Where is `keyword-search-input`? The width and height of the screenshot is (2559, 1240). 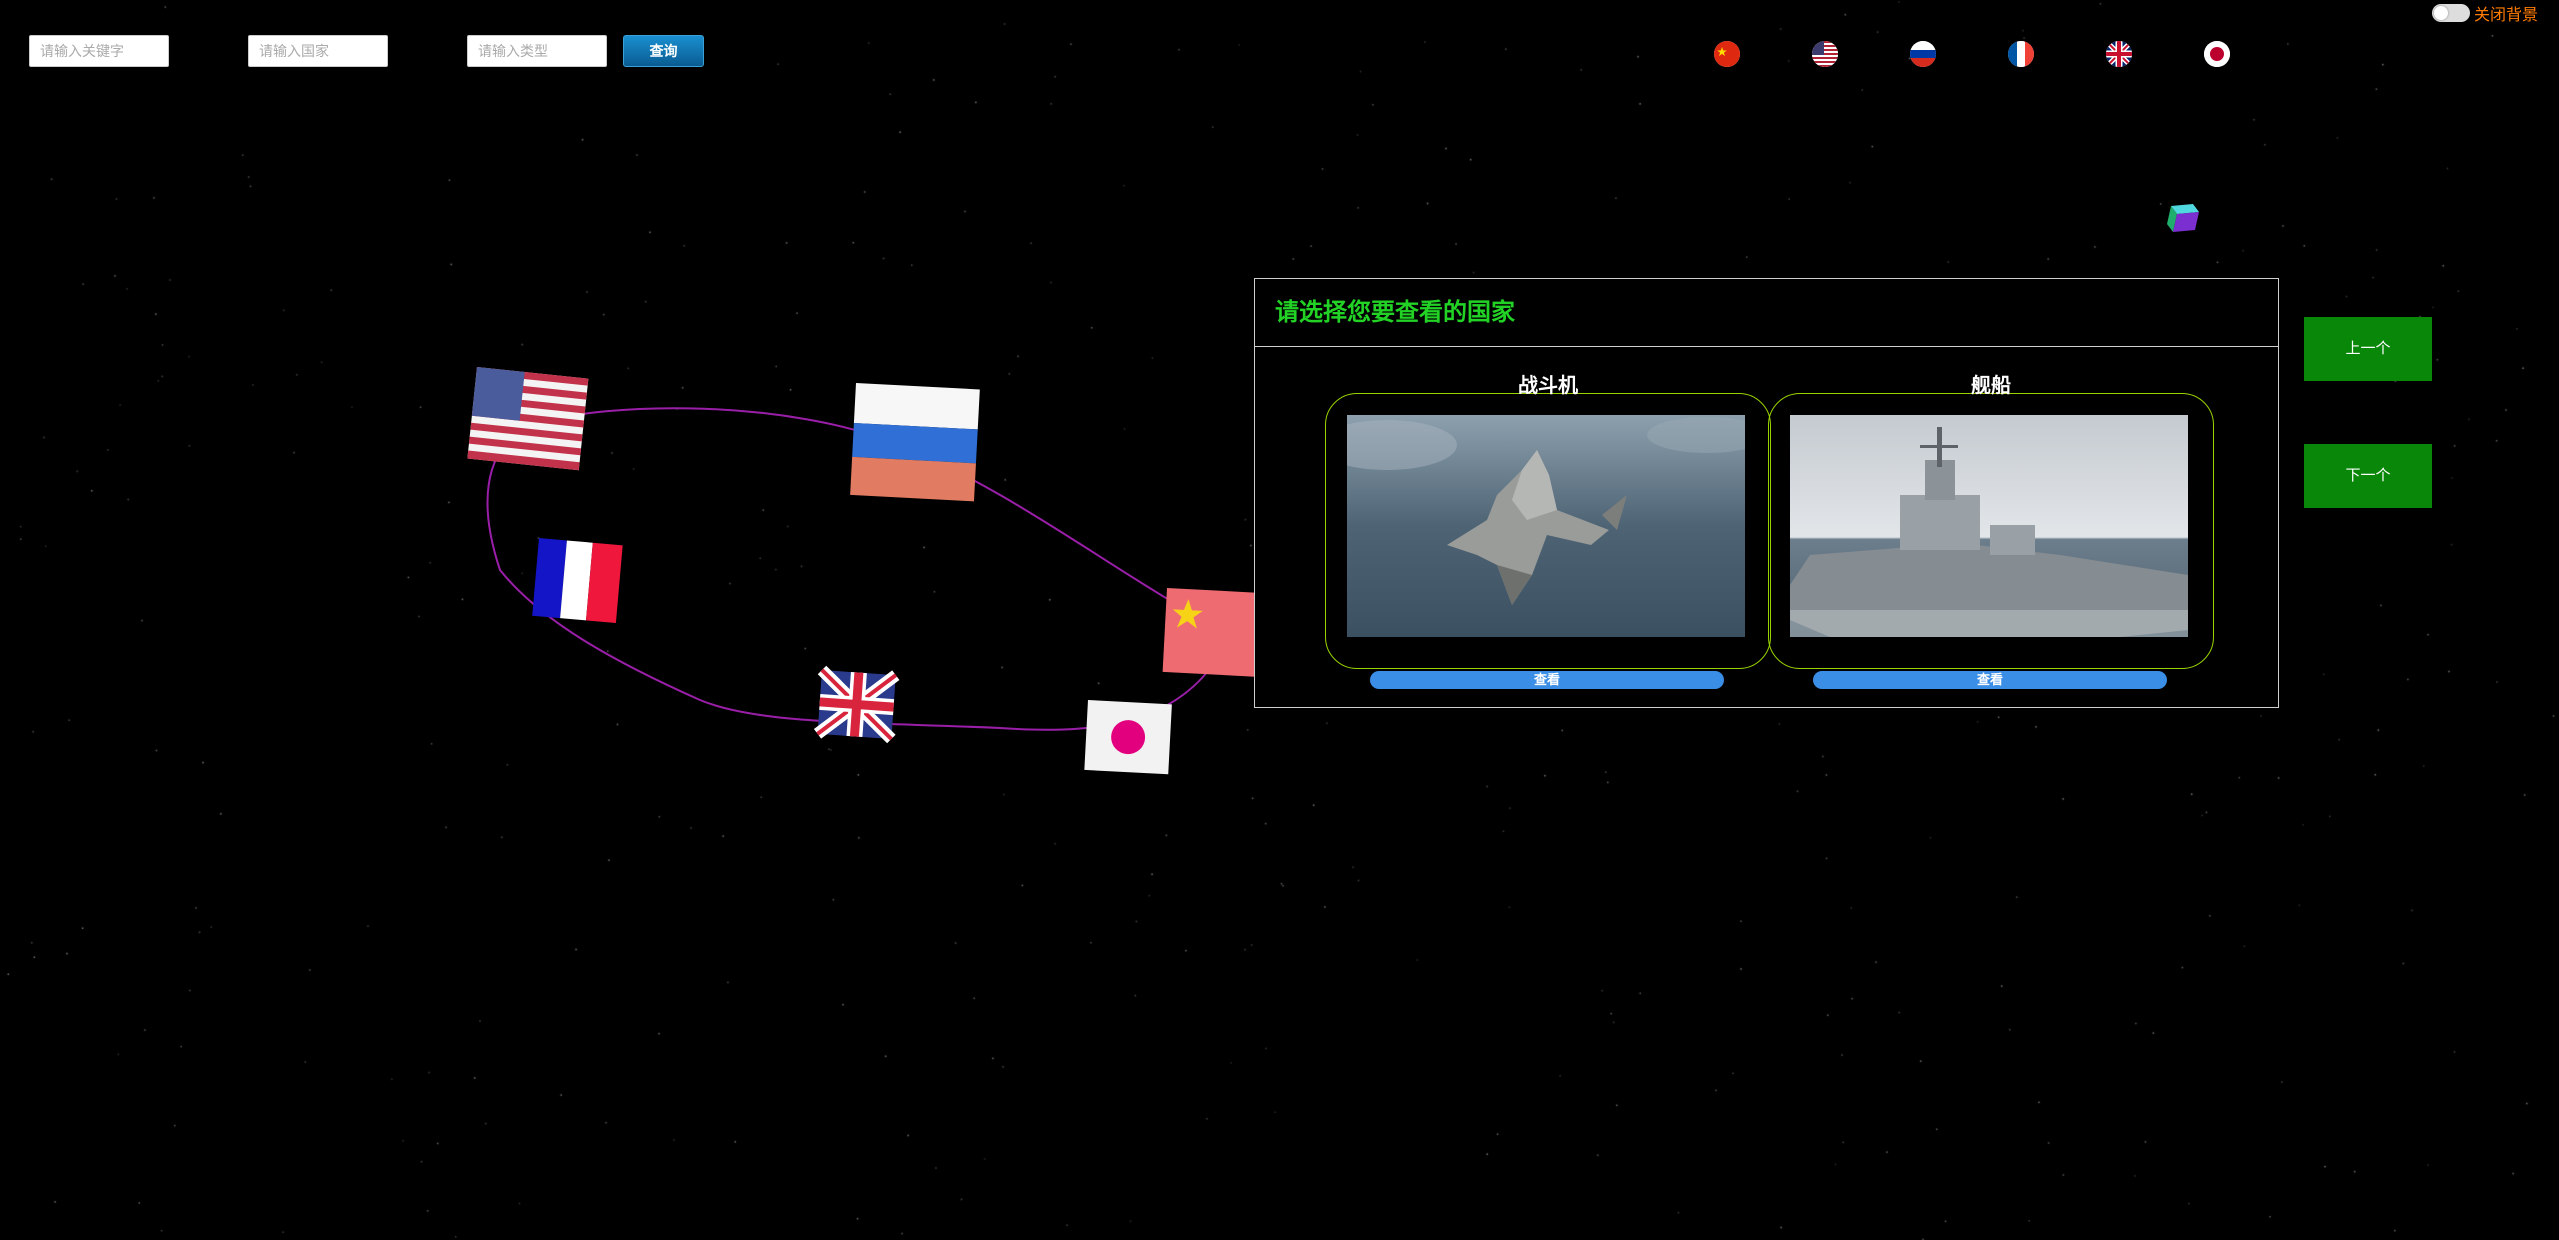 keyword-search-input is located at coordinates (99, 51).